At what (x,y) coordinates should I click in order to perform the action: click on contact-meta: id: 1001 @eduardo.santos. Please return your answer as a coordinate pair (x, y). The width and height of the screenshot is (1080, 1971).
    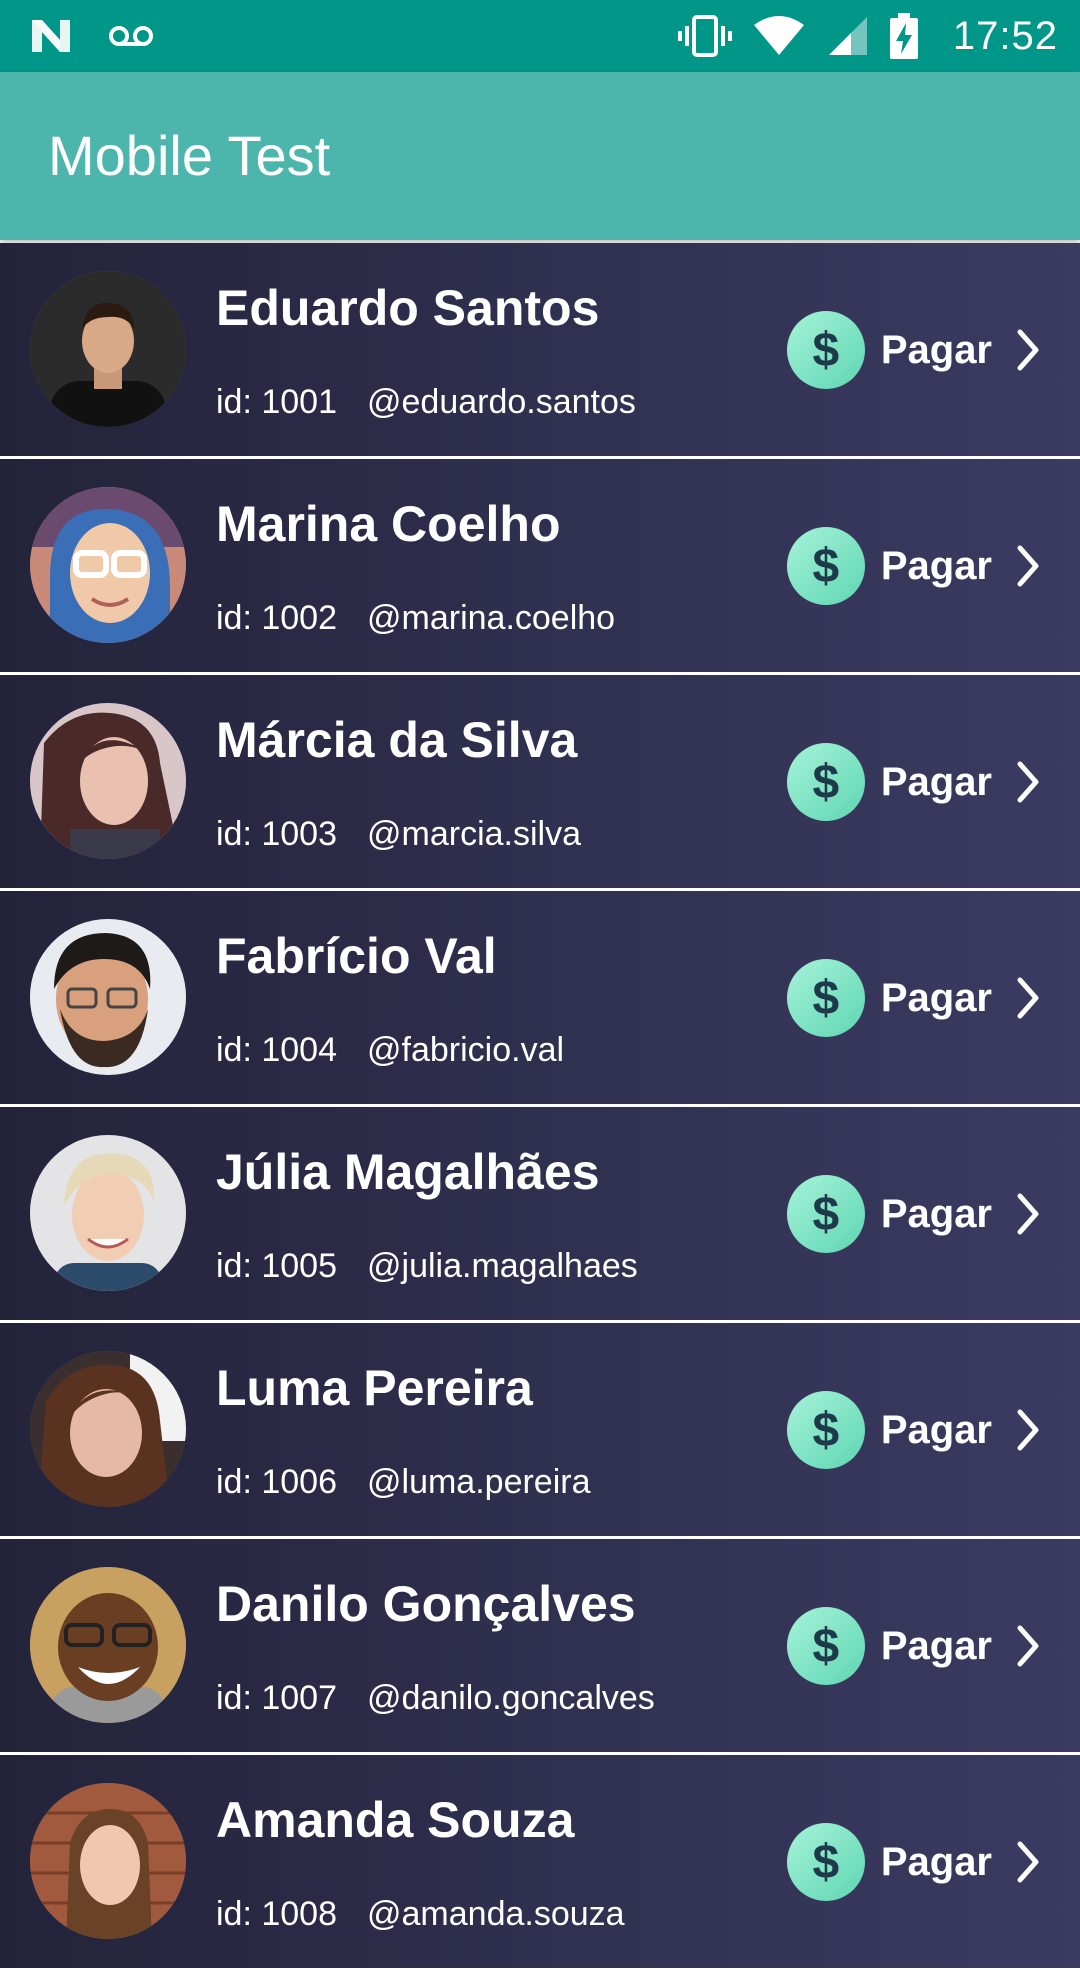
    Looking at the image, I should click on (426, 402).